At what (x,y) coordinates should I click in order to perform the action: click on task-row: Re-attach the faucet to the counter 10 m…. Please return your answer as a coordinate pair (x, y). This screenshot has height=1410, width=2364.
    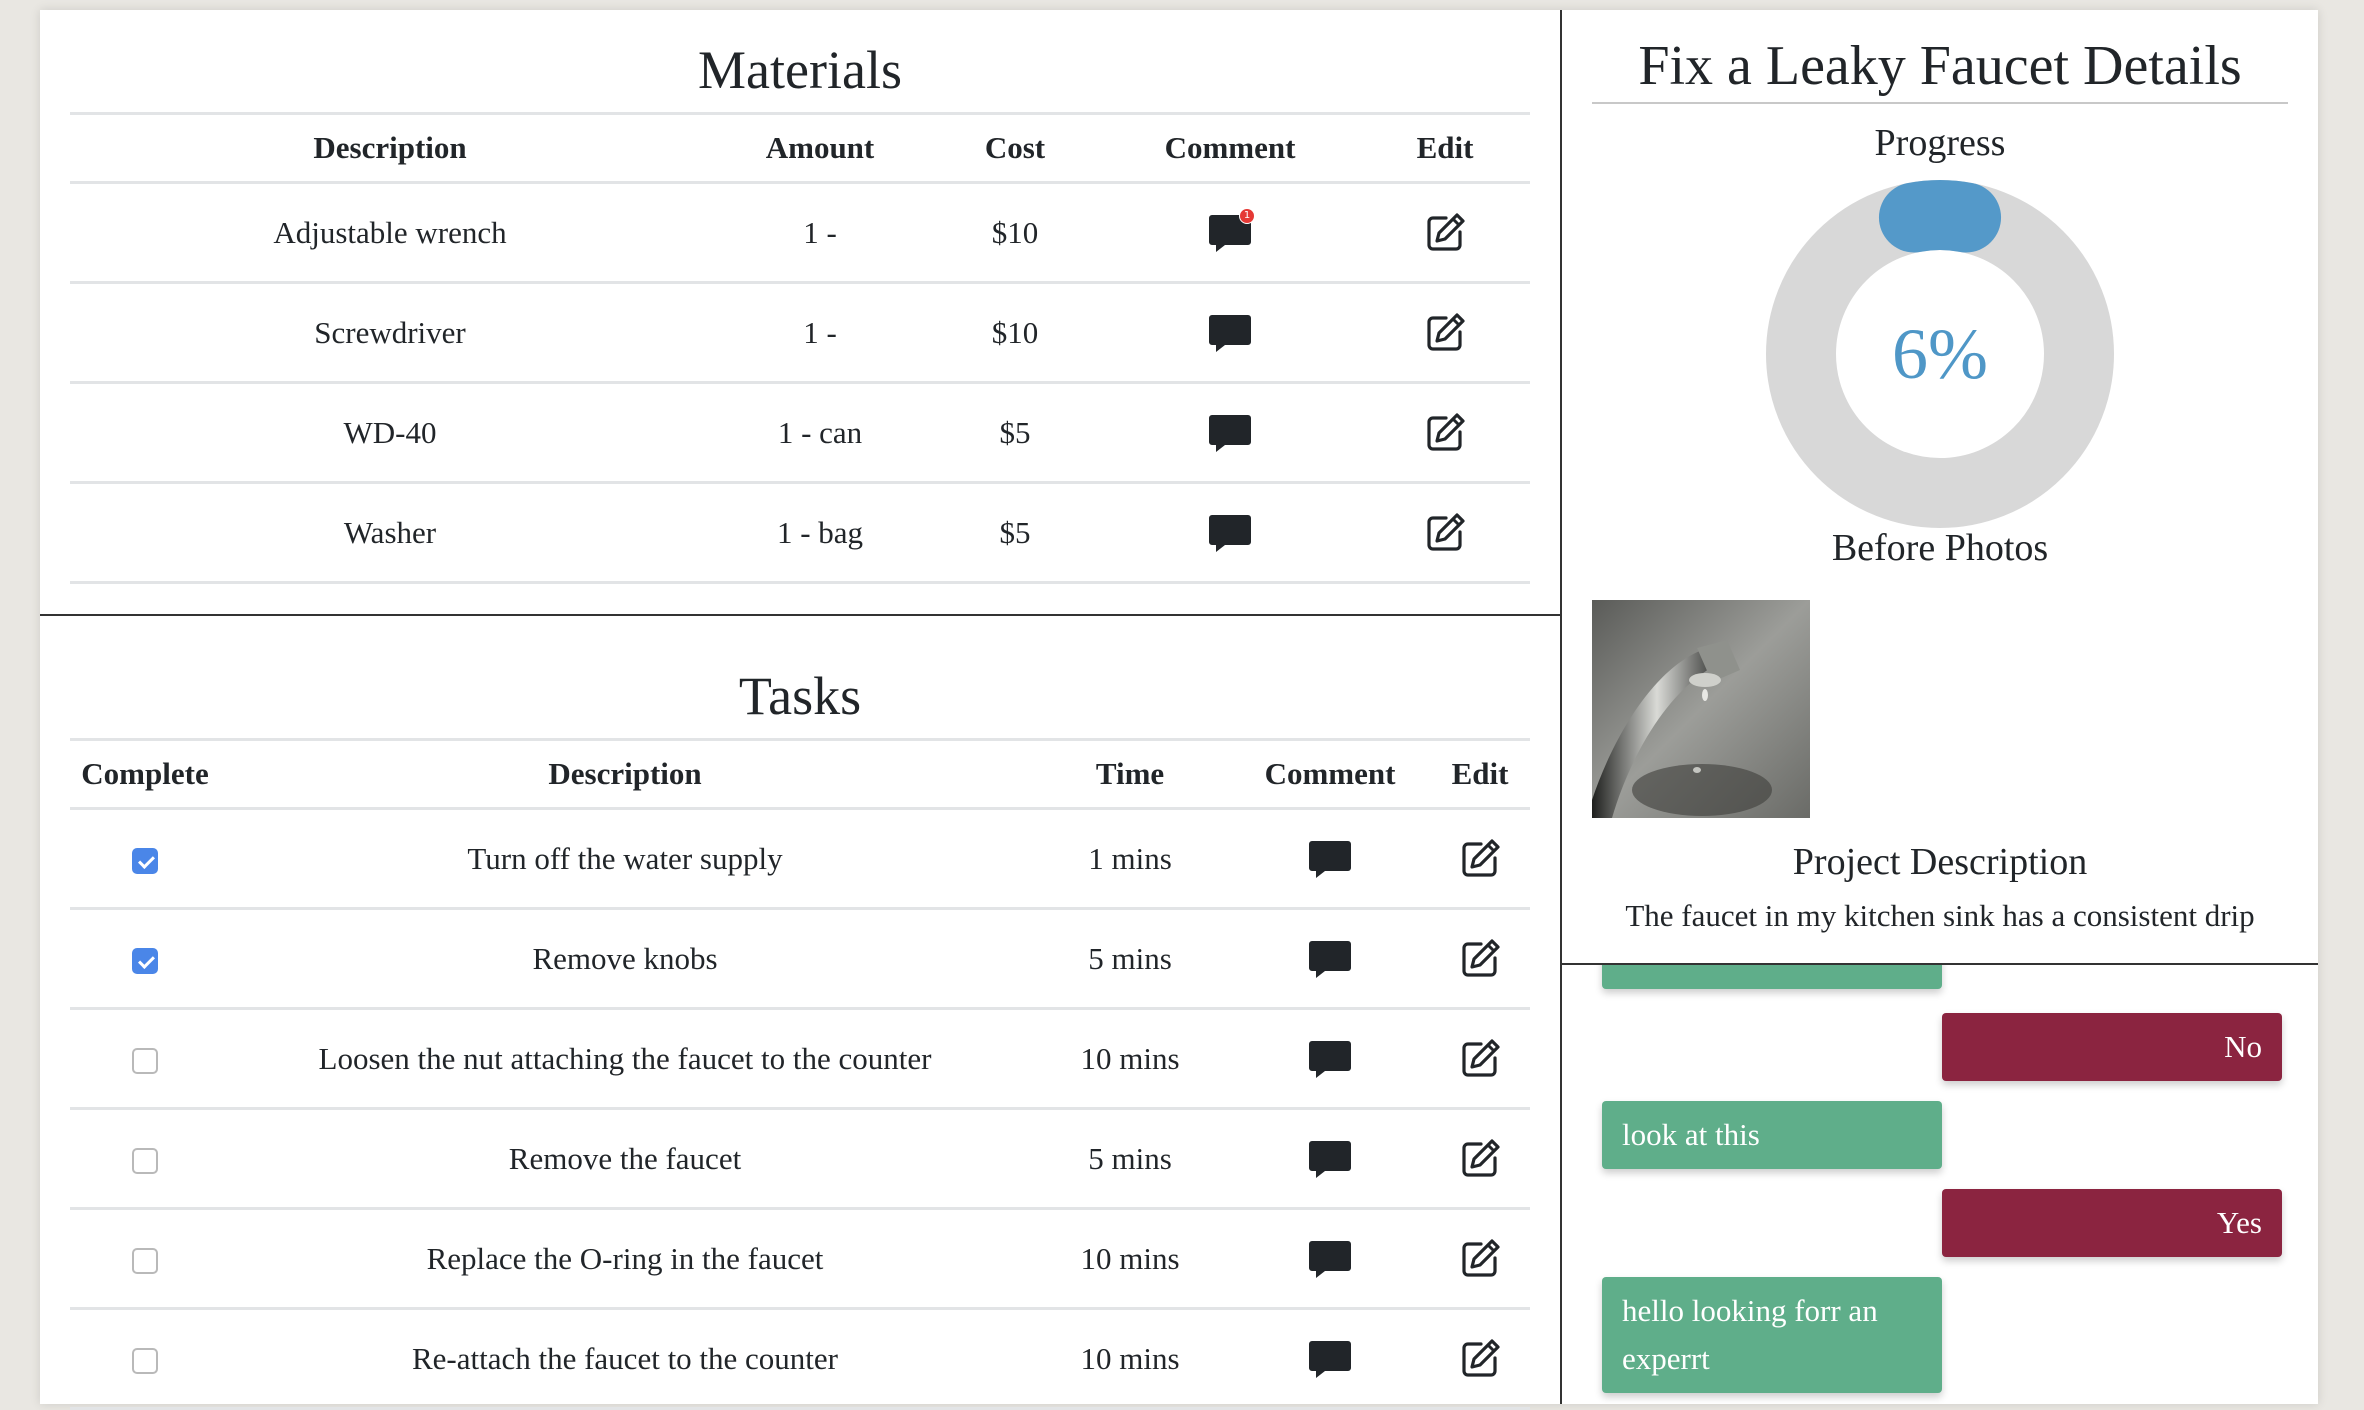
    Looking at the image, I should click on (800, 1359).